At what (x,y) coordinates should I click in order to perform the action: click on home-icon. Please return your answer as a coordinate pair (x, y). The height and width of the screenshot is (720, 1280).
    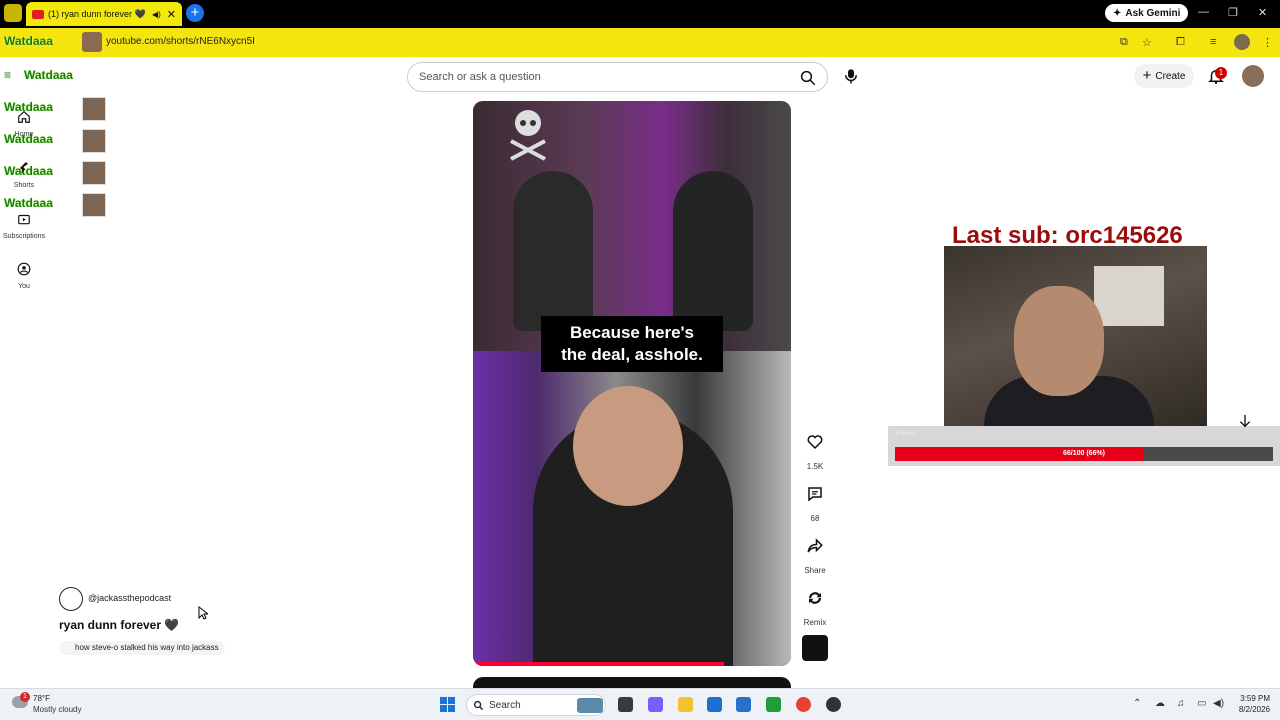
    Looking at the image, I should click on (24, 116).